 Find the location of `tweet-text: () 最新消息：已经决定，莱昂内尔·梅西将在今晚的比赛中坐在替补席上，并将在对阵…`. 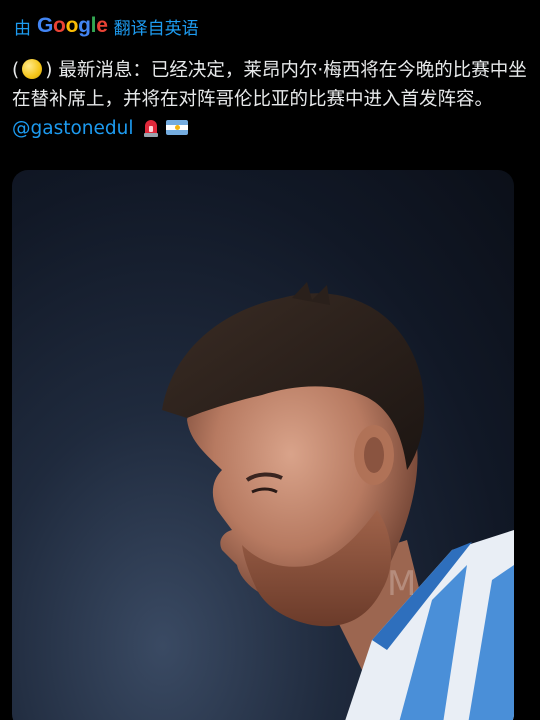

tweet-text: () 最新消息：已经决定，莱昂内尔·梅西将在今晚的比赛中坐在替补席上，并将在对阵… is located at coordinates (269, 99).